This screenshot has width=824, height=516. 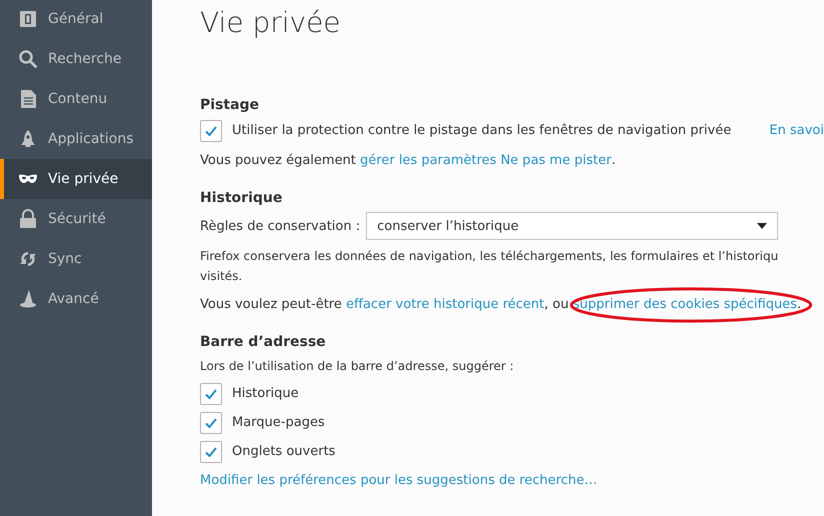 What do you see at coordinates (28, 139) in the screenshot?
I see `rocket-icon` at bounding box center [28, 139].